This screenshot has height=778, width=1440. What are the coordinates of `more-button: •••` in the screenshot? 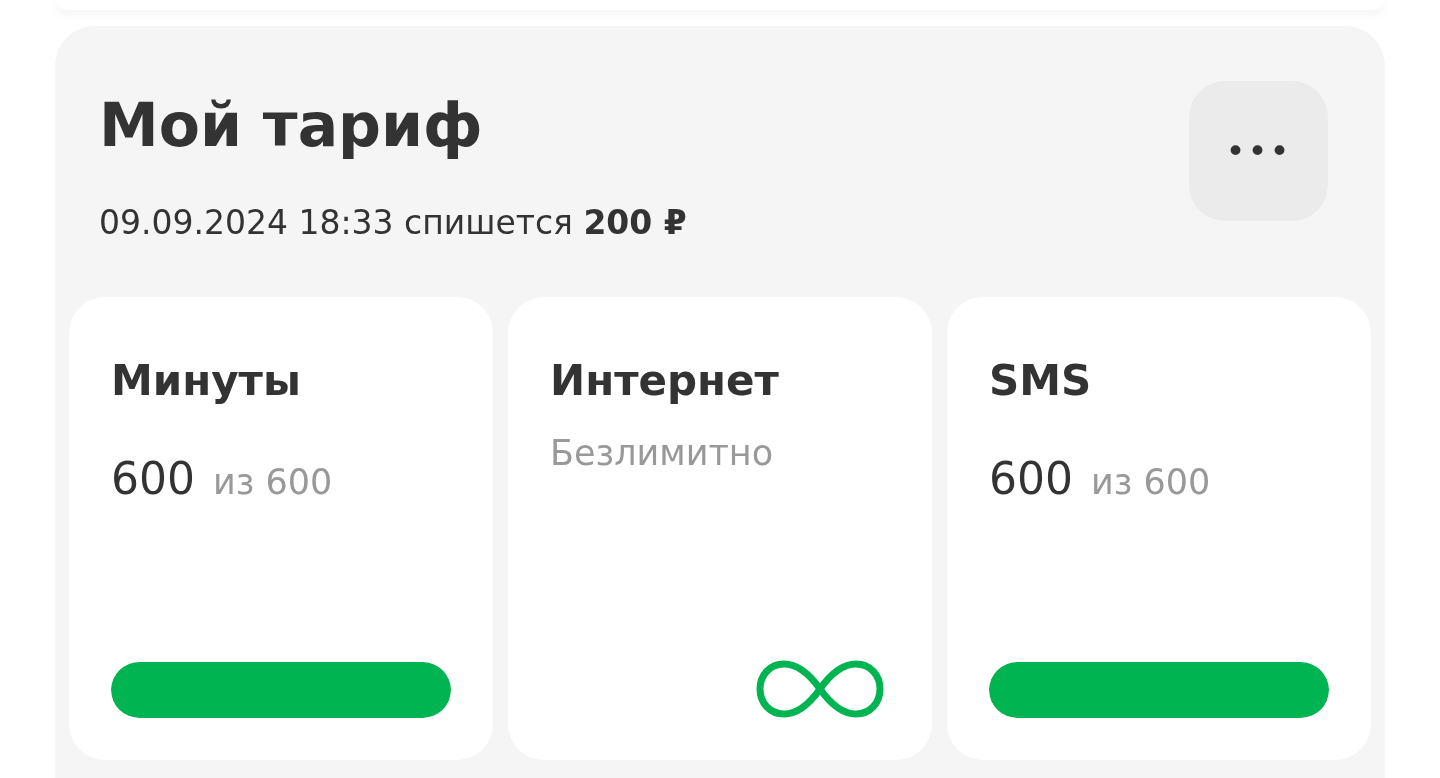 It's located at (1258, 151).